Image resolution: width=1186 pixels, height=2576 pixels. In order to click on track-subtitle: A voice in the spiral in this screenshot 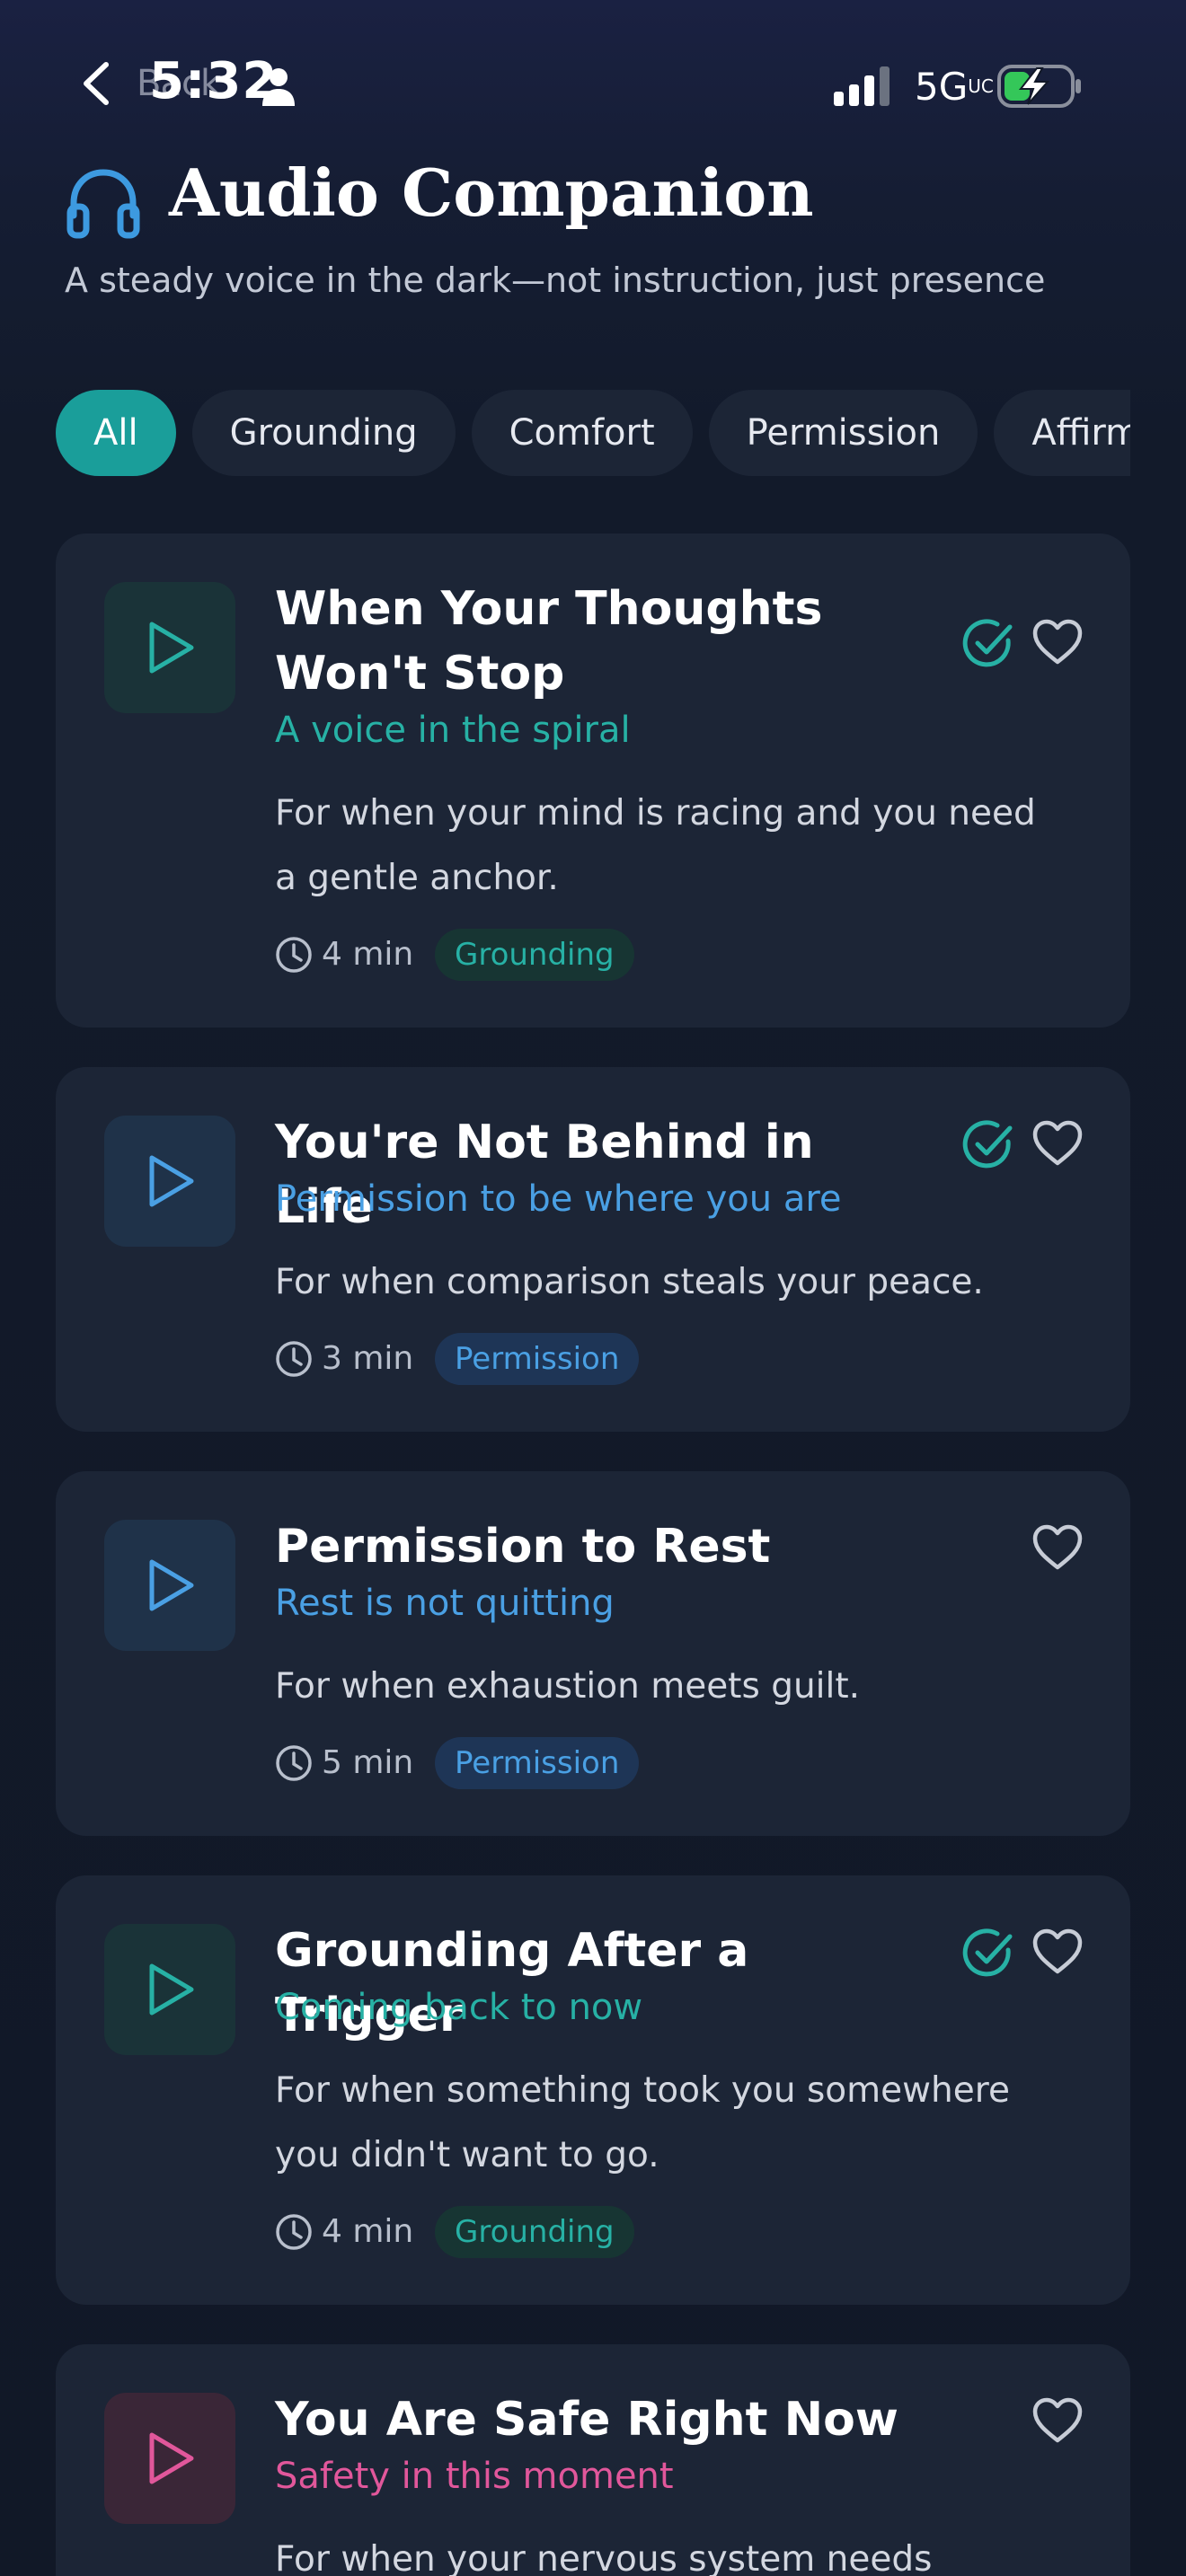, I will do `click(453, 730)`.